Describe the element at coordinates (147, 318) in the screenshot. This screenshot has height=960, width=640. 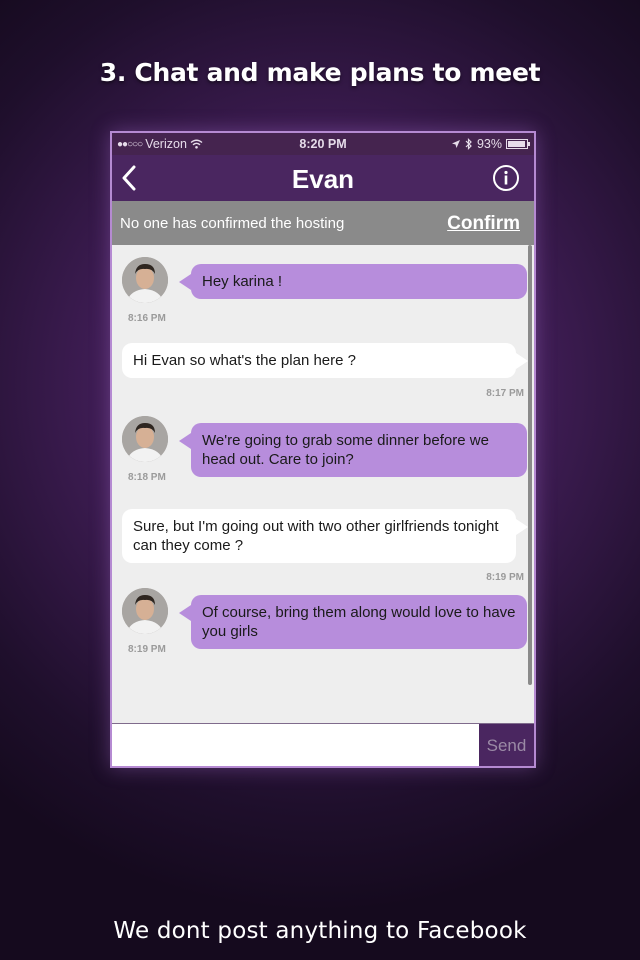
I see `message-time: 8:16 PM` at that location.